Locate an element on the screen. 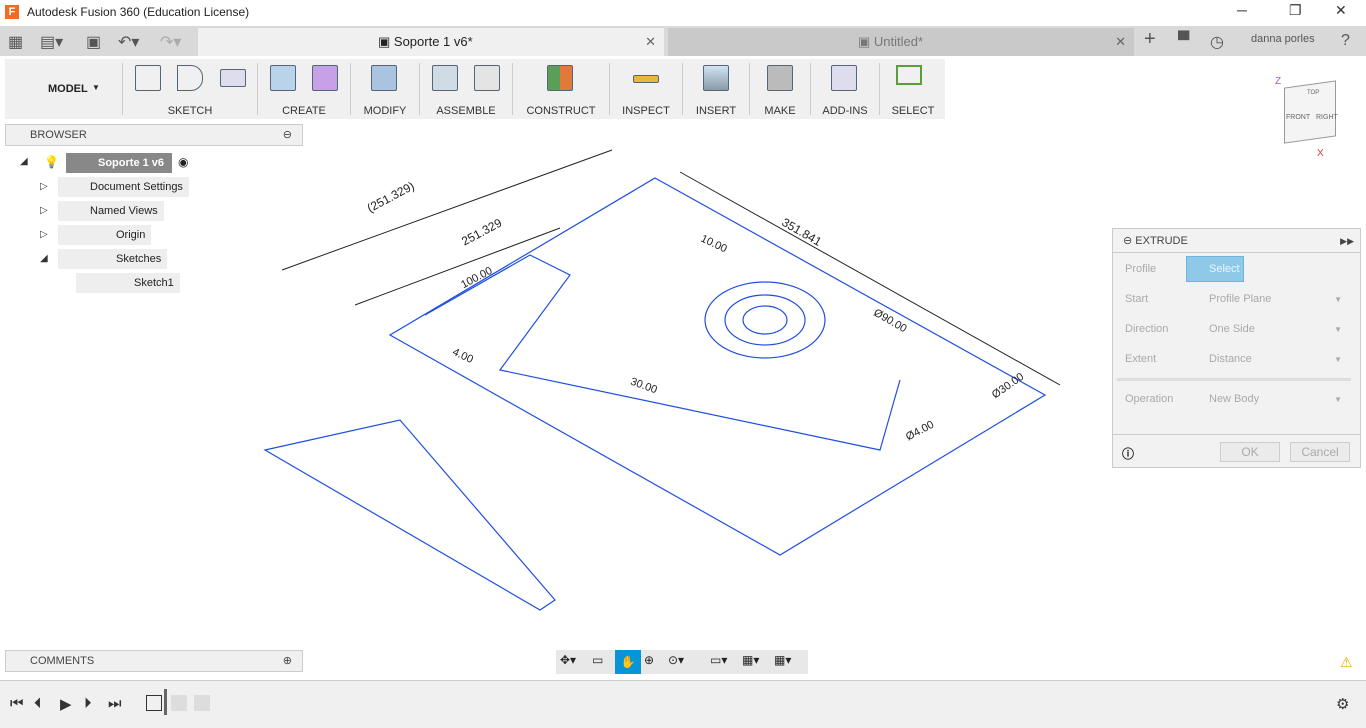 Image resolution: width=1366 pixels, height=728 pixels. timeline-settings-icon: ⚙ is located at coordinates (1342, 704).